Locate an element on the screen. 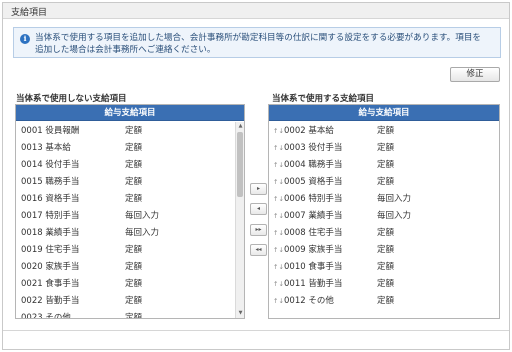 This screenshot has height=352, width=512. list-item: 0022 皆勤手当 定額 is located at coordinates (130, 301).